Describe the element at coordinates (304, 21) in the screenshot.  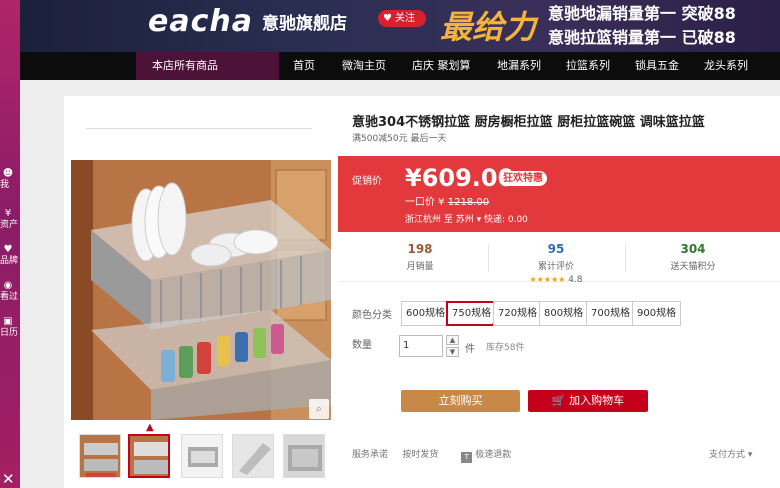
I see `store-name: 意驰旗舰店` at that location.